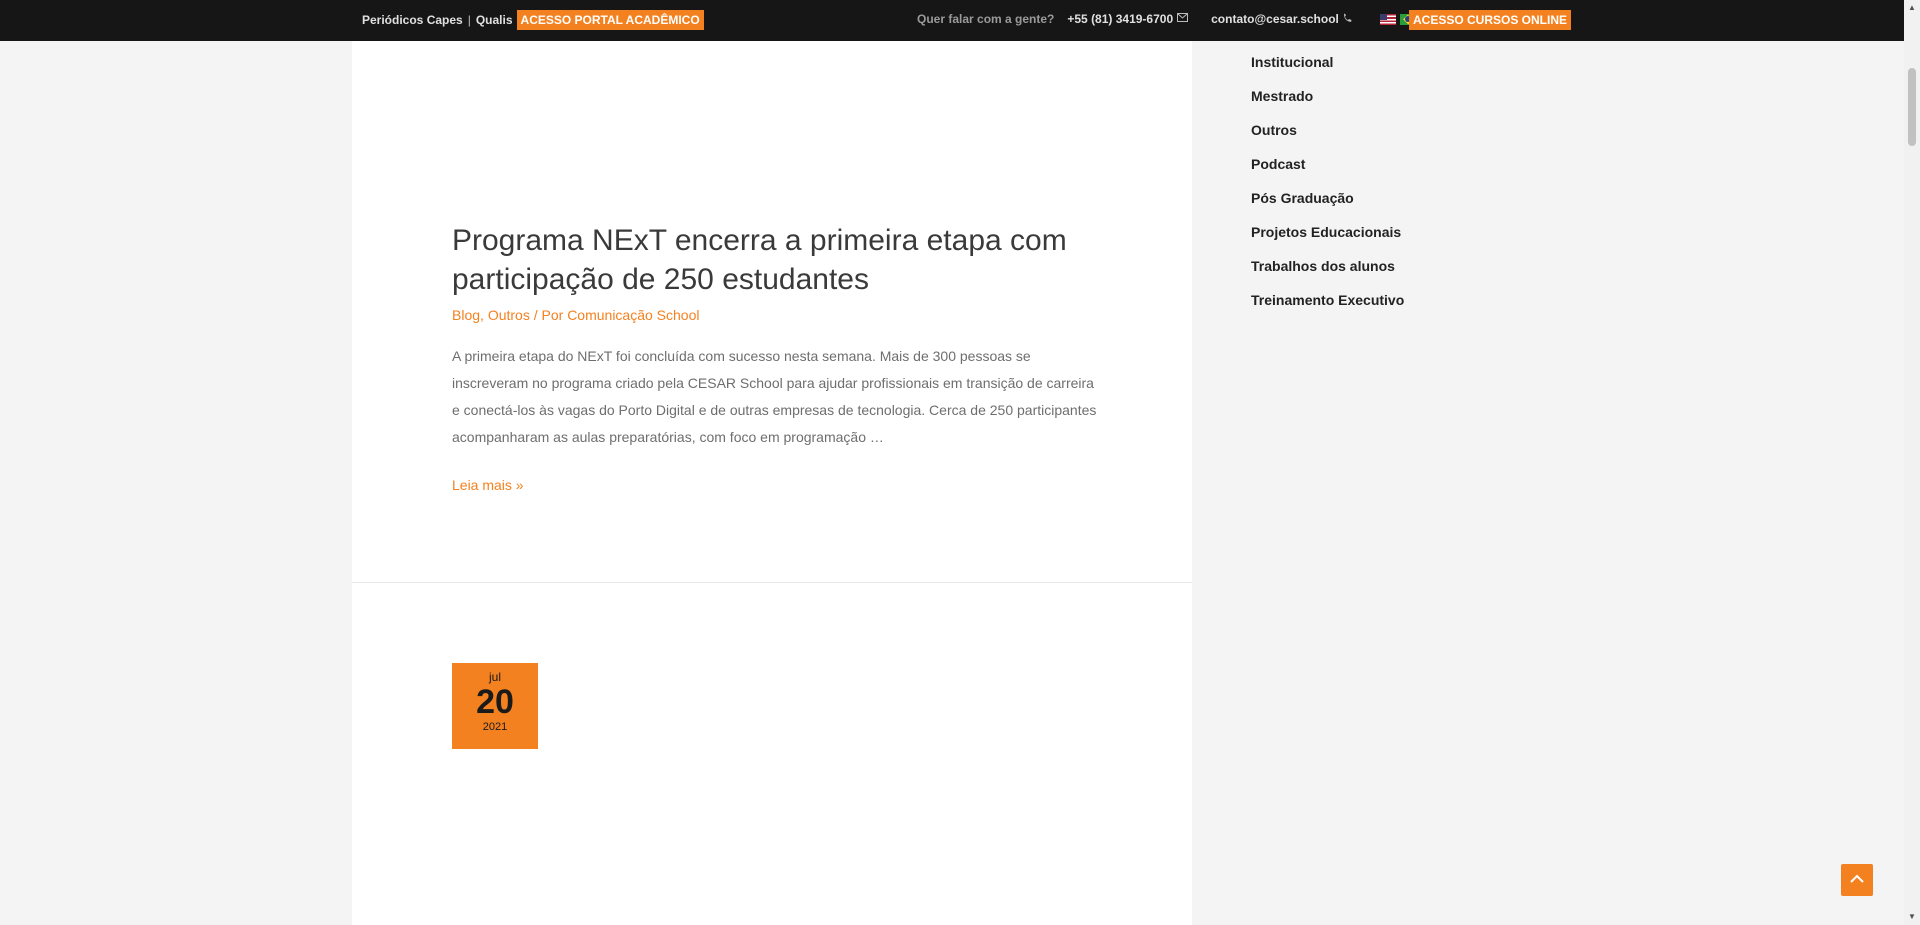  What do you see at coordinates (1912, 8) in the screenshot?
I see `scroll-up-arrow-icon: ▲` at bounding box center [1912, 8].